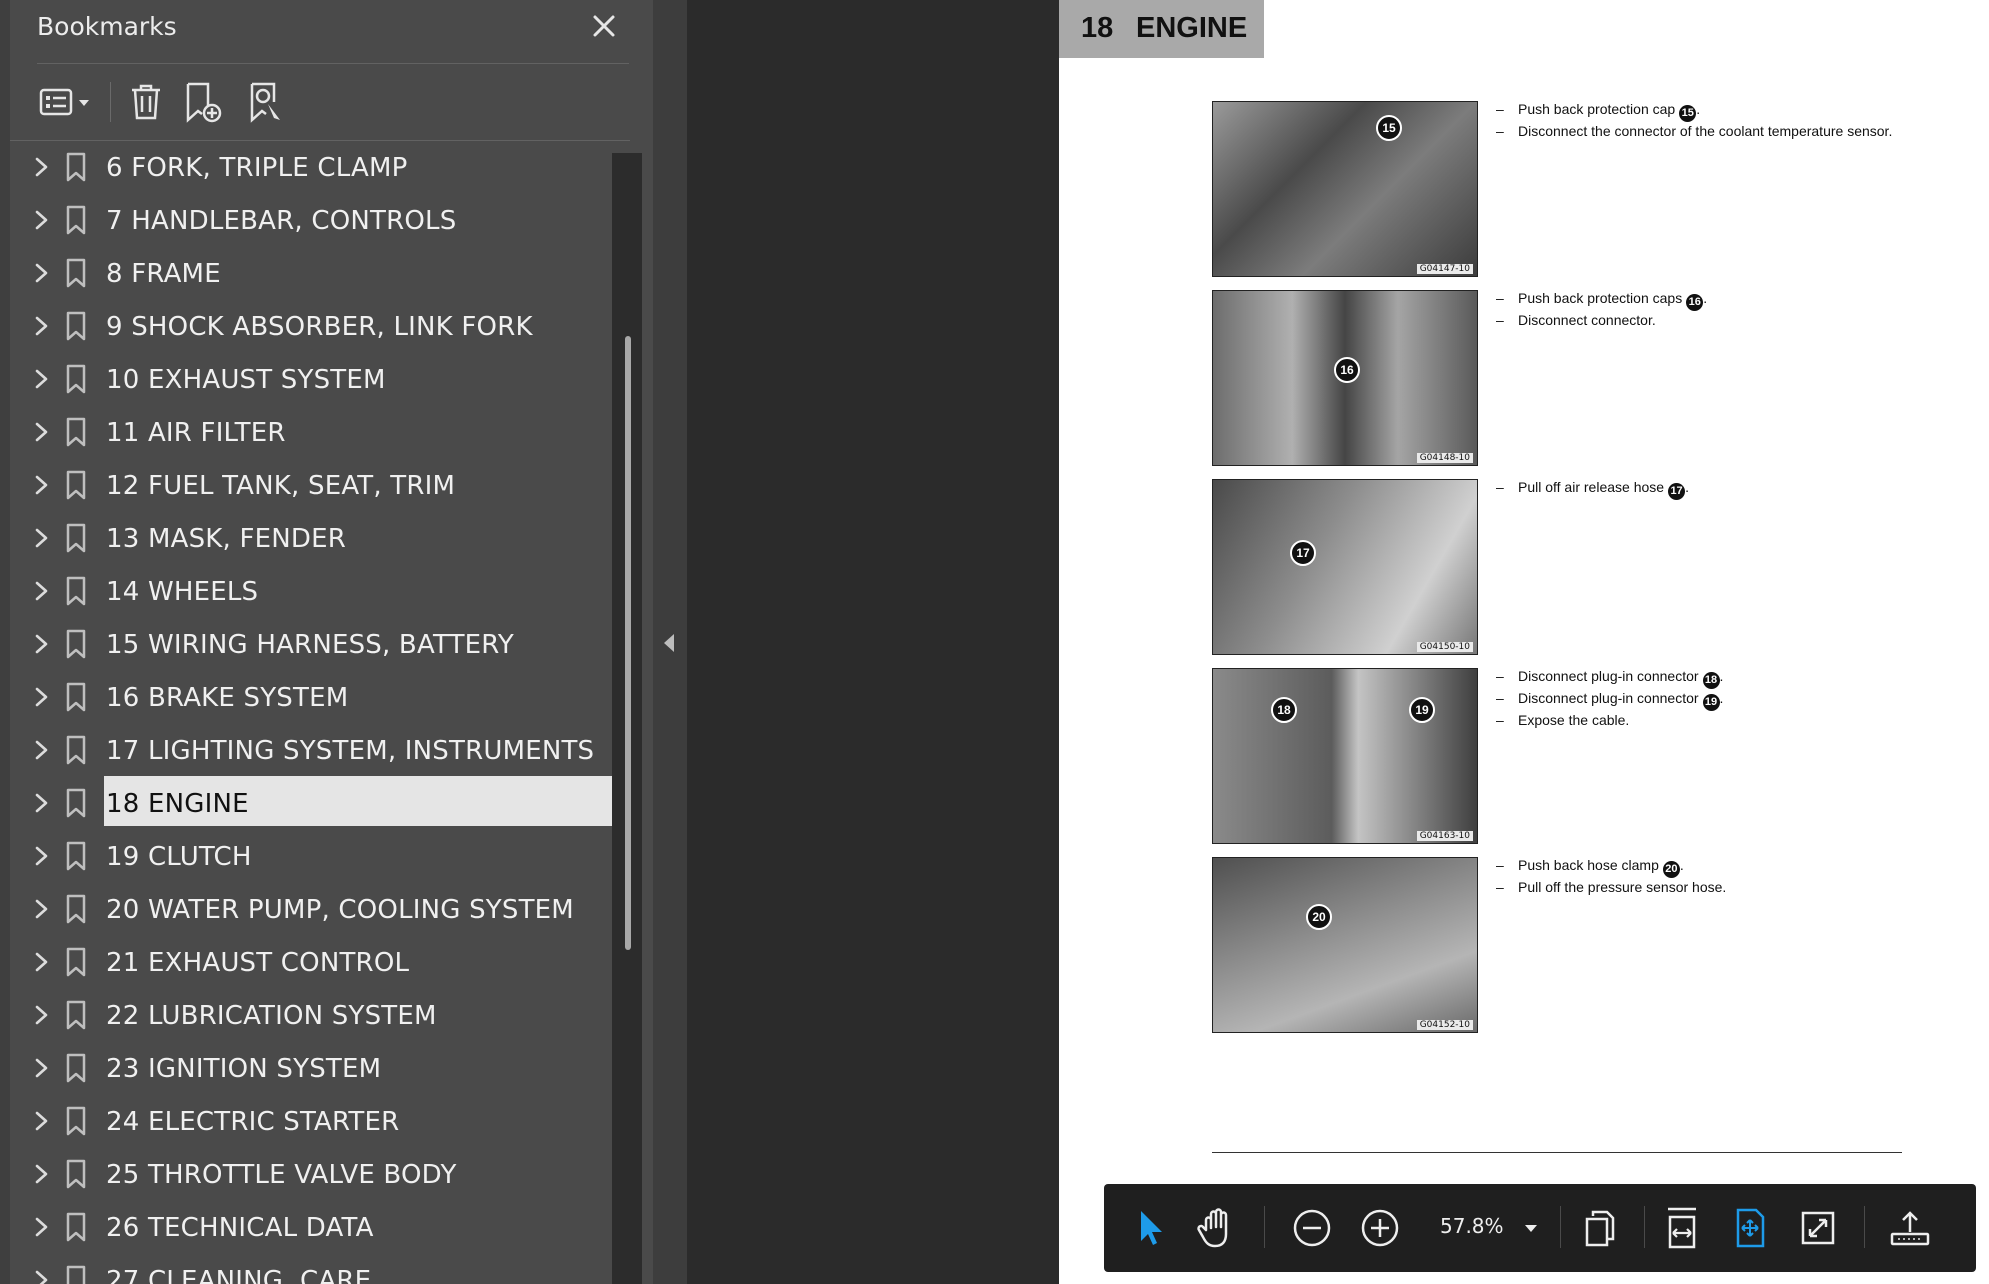 Image resolution: width=1989 pixels, height=1284 pixels. I want to click on bookmark-item: 26 TECHNICAL DATA, so click(306, 1227).